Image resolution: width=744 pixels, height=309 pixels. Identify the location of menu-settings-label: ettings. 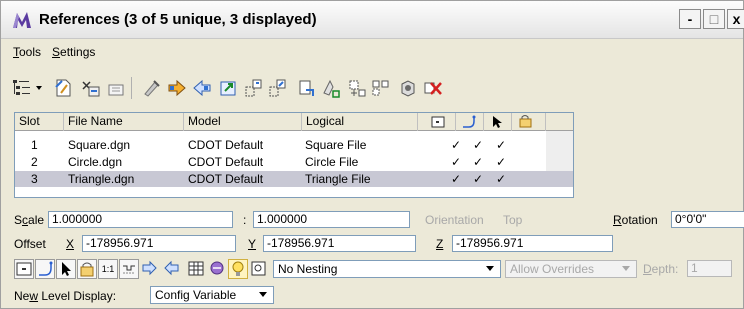
(78, 52).